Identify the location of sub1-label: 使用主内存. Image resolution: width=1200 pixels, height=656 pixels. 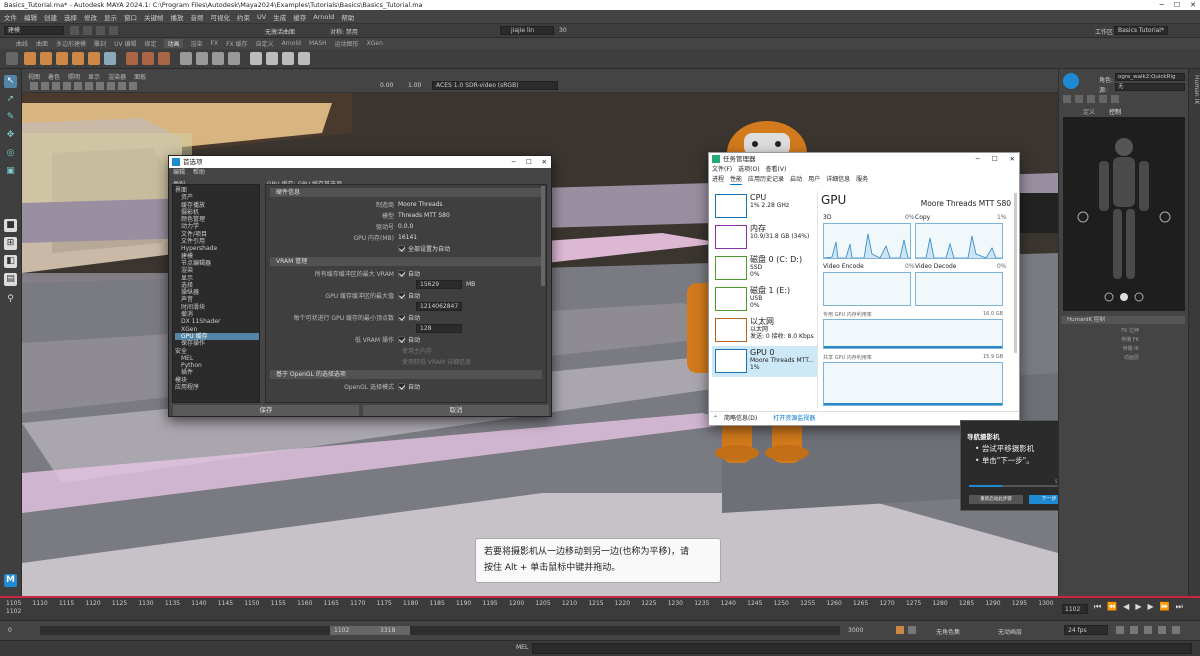
(417, 350).